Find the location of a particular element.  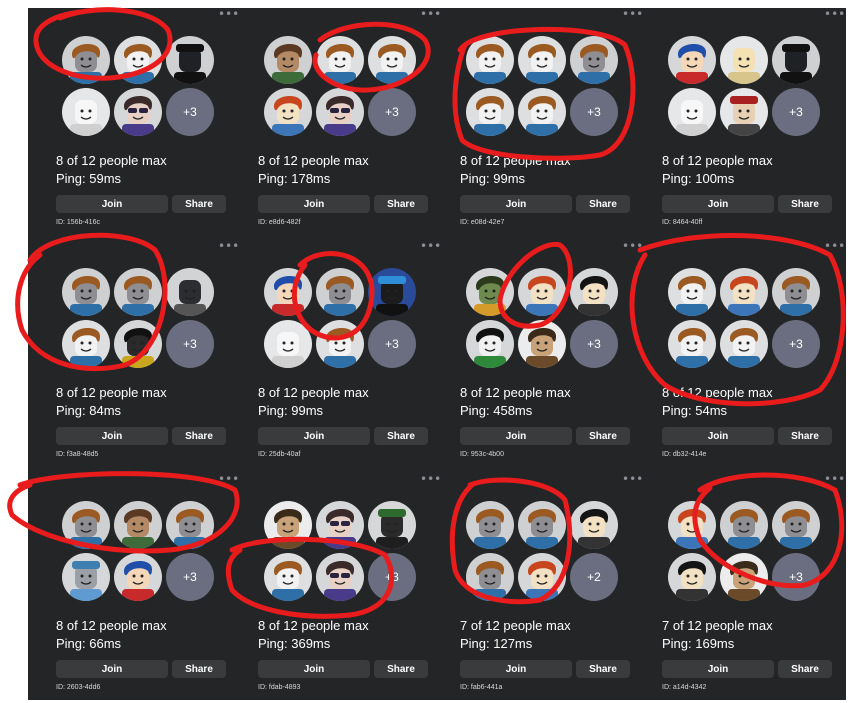

ping-text: Ping: 99ms is located at coordinates (493, 178).